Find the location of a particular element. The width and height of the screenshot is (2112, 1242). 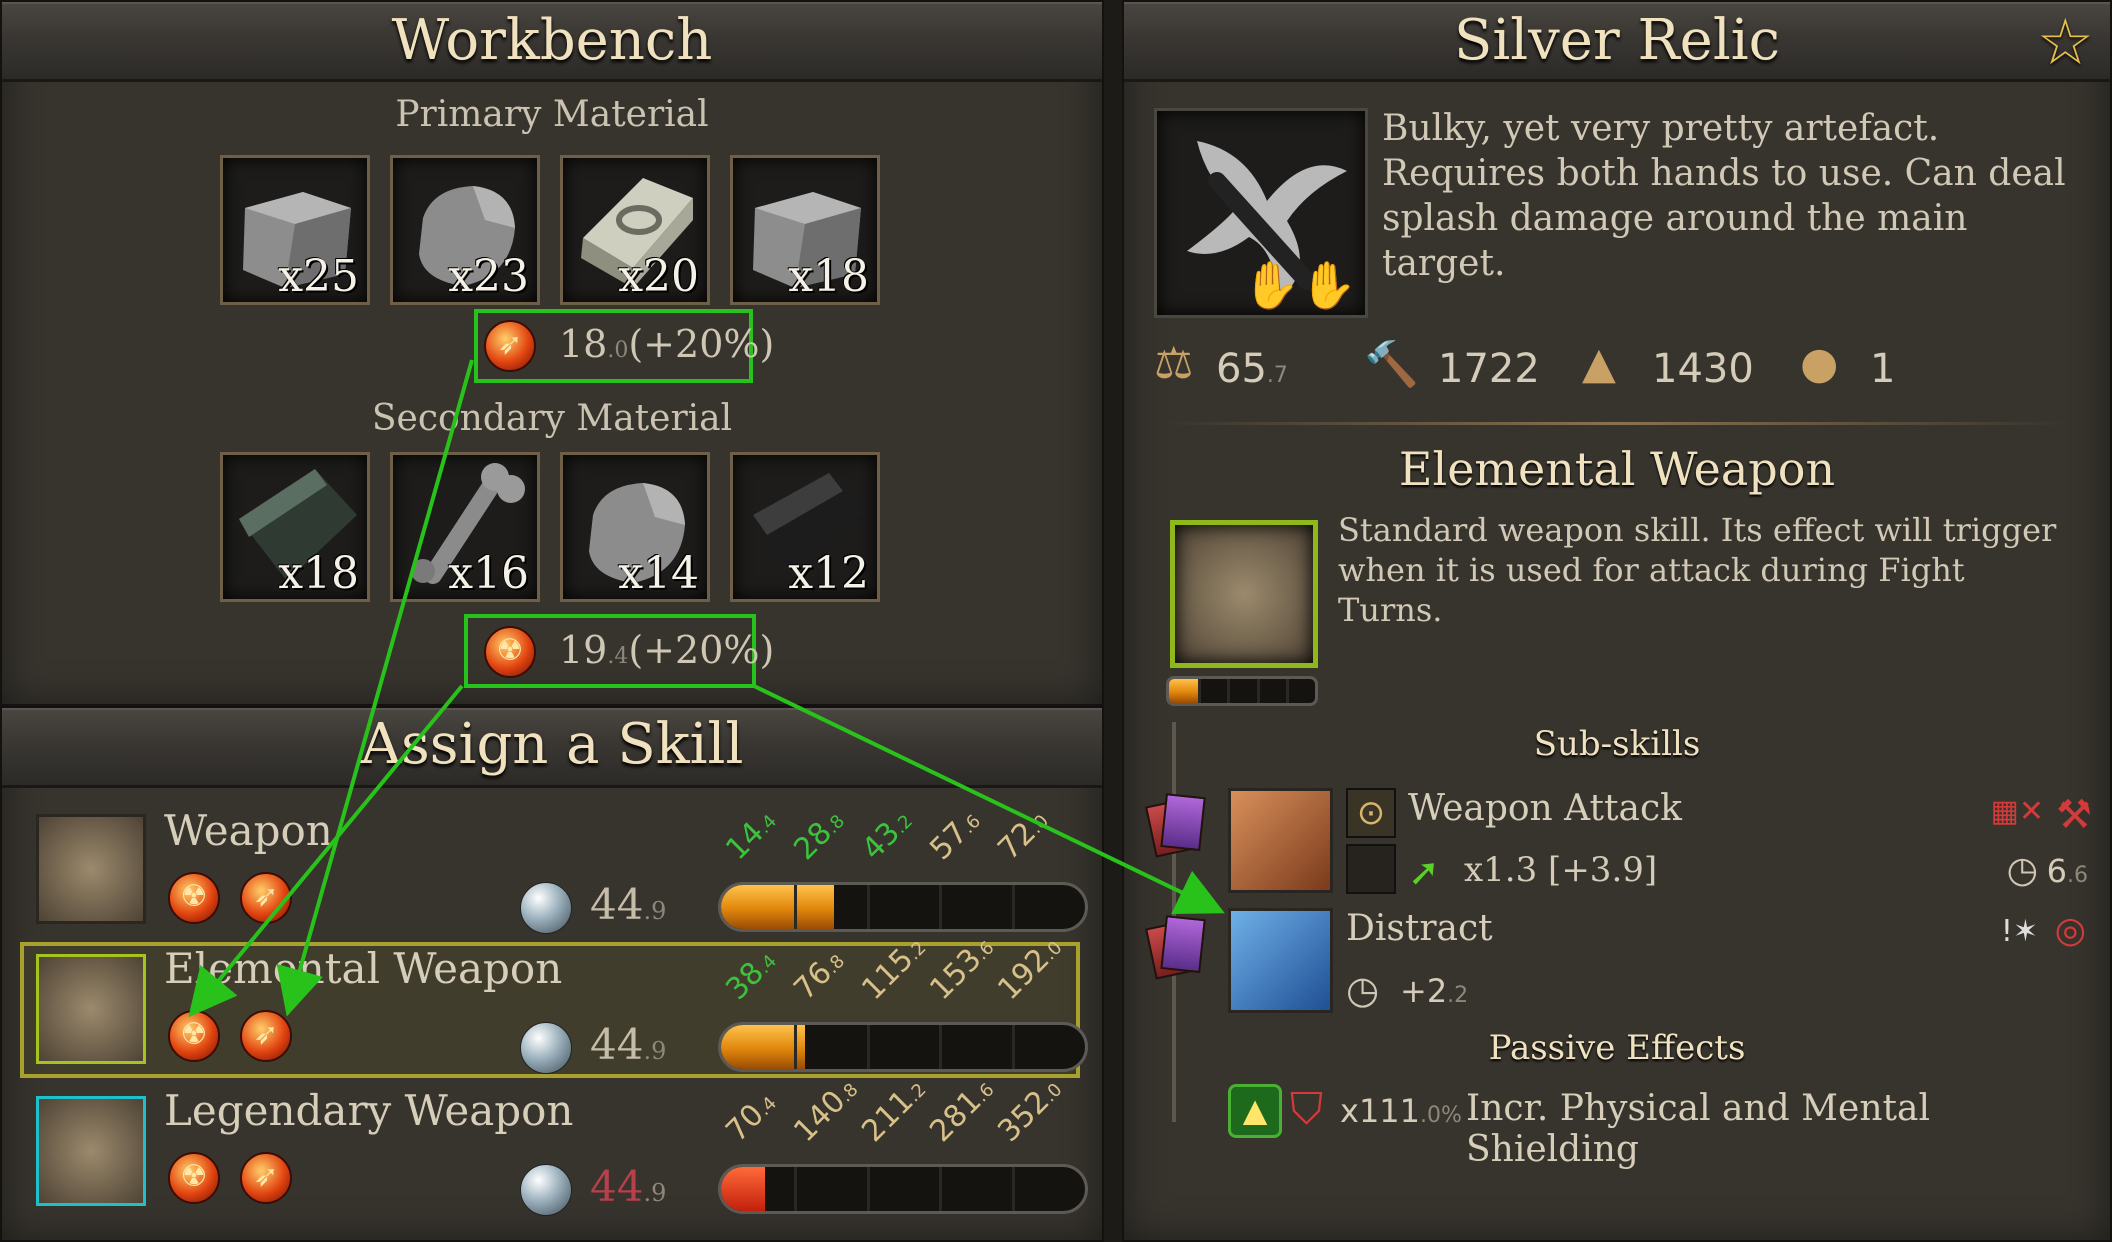

empty-slot is located at coordinates (1371, 869).